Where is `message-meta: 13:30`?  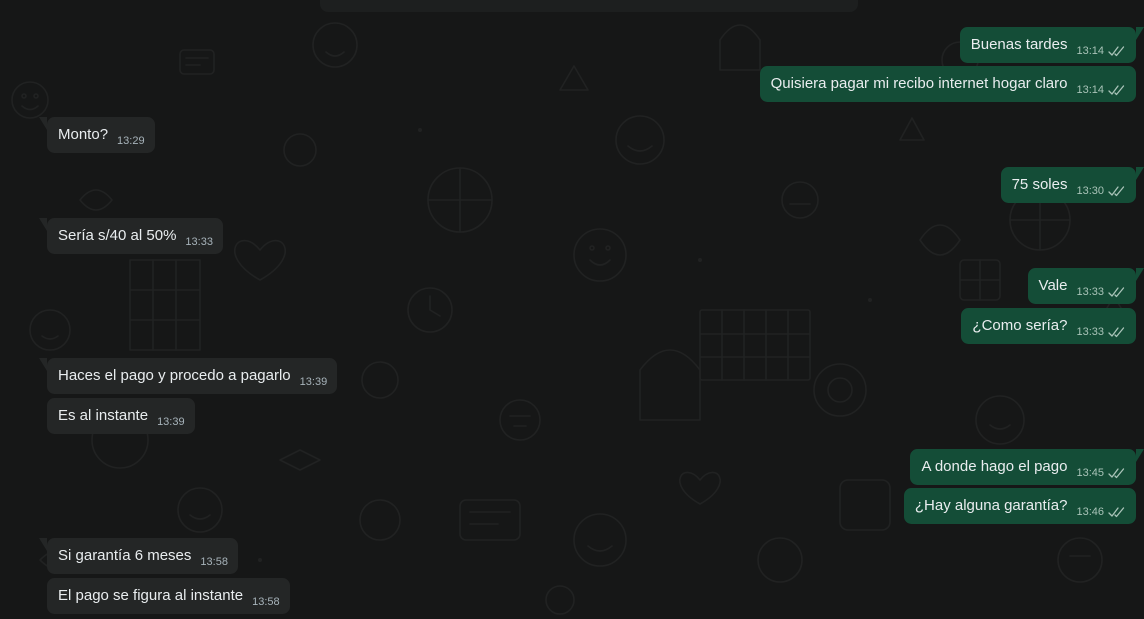 message-meta: 13:30 is located at coordinates (1101, 191).